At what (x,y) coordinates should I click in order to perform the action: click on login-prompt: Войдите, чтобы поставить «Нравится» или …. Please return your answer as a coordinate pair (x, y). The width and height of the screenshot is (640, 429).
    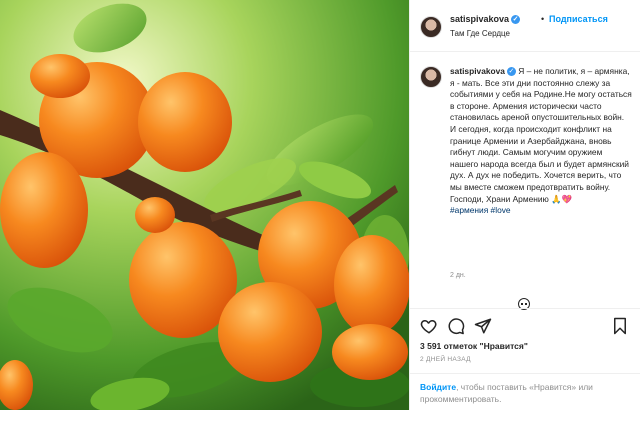
    Looking at the image, I should click on (525, 392).